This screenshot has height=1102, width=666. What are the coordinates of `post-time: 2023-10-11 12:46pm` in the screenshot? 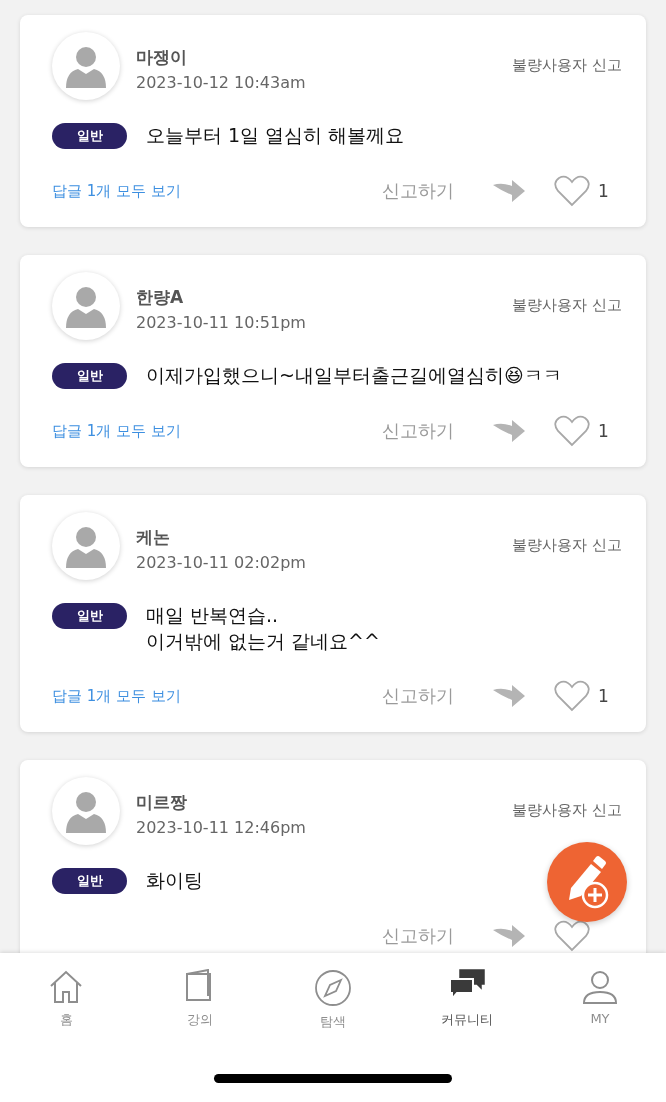 It's located at (221, 827).